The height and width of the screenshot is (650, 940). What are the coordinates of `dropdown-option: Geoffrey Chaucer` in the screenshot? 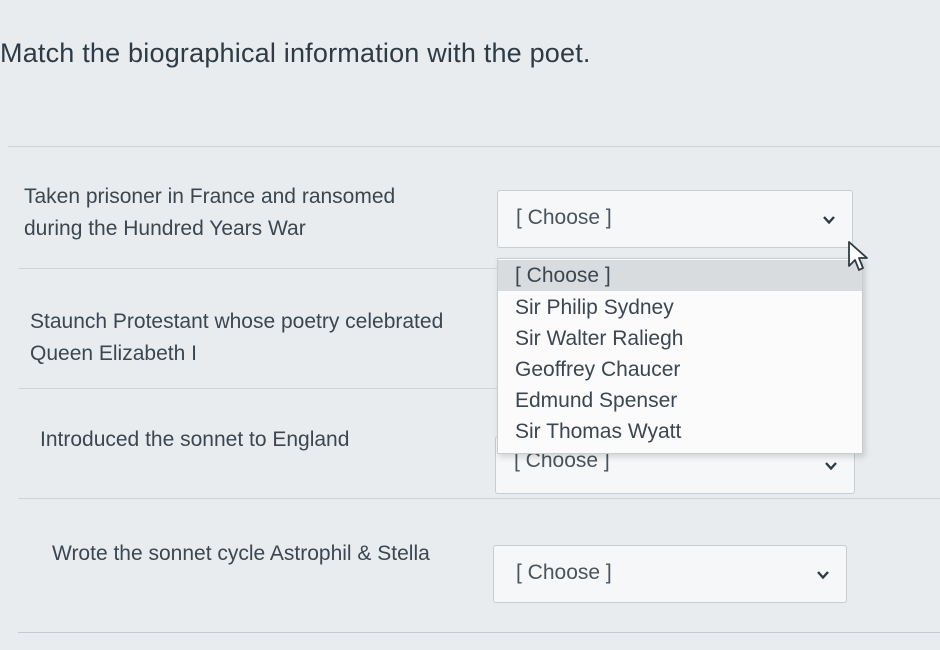 It's located at (680, 369).